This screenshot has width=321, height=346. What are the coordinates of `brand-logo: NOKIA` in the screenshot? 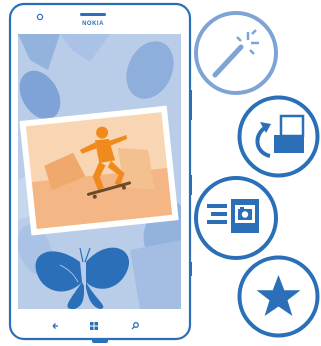 It's located at (93, 24).